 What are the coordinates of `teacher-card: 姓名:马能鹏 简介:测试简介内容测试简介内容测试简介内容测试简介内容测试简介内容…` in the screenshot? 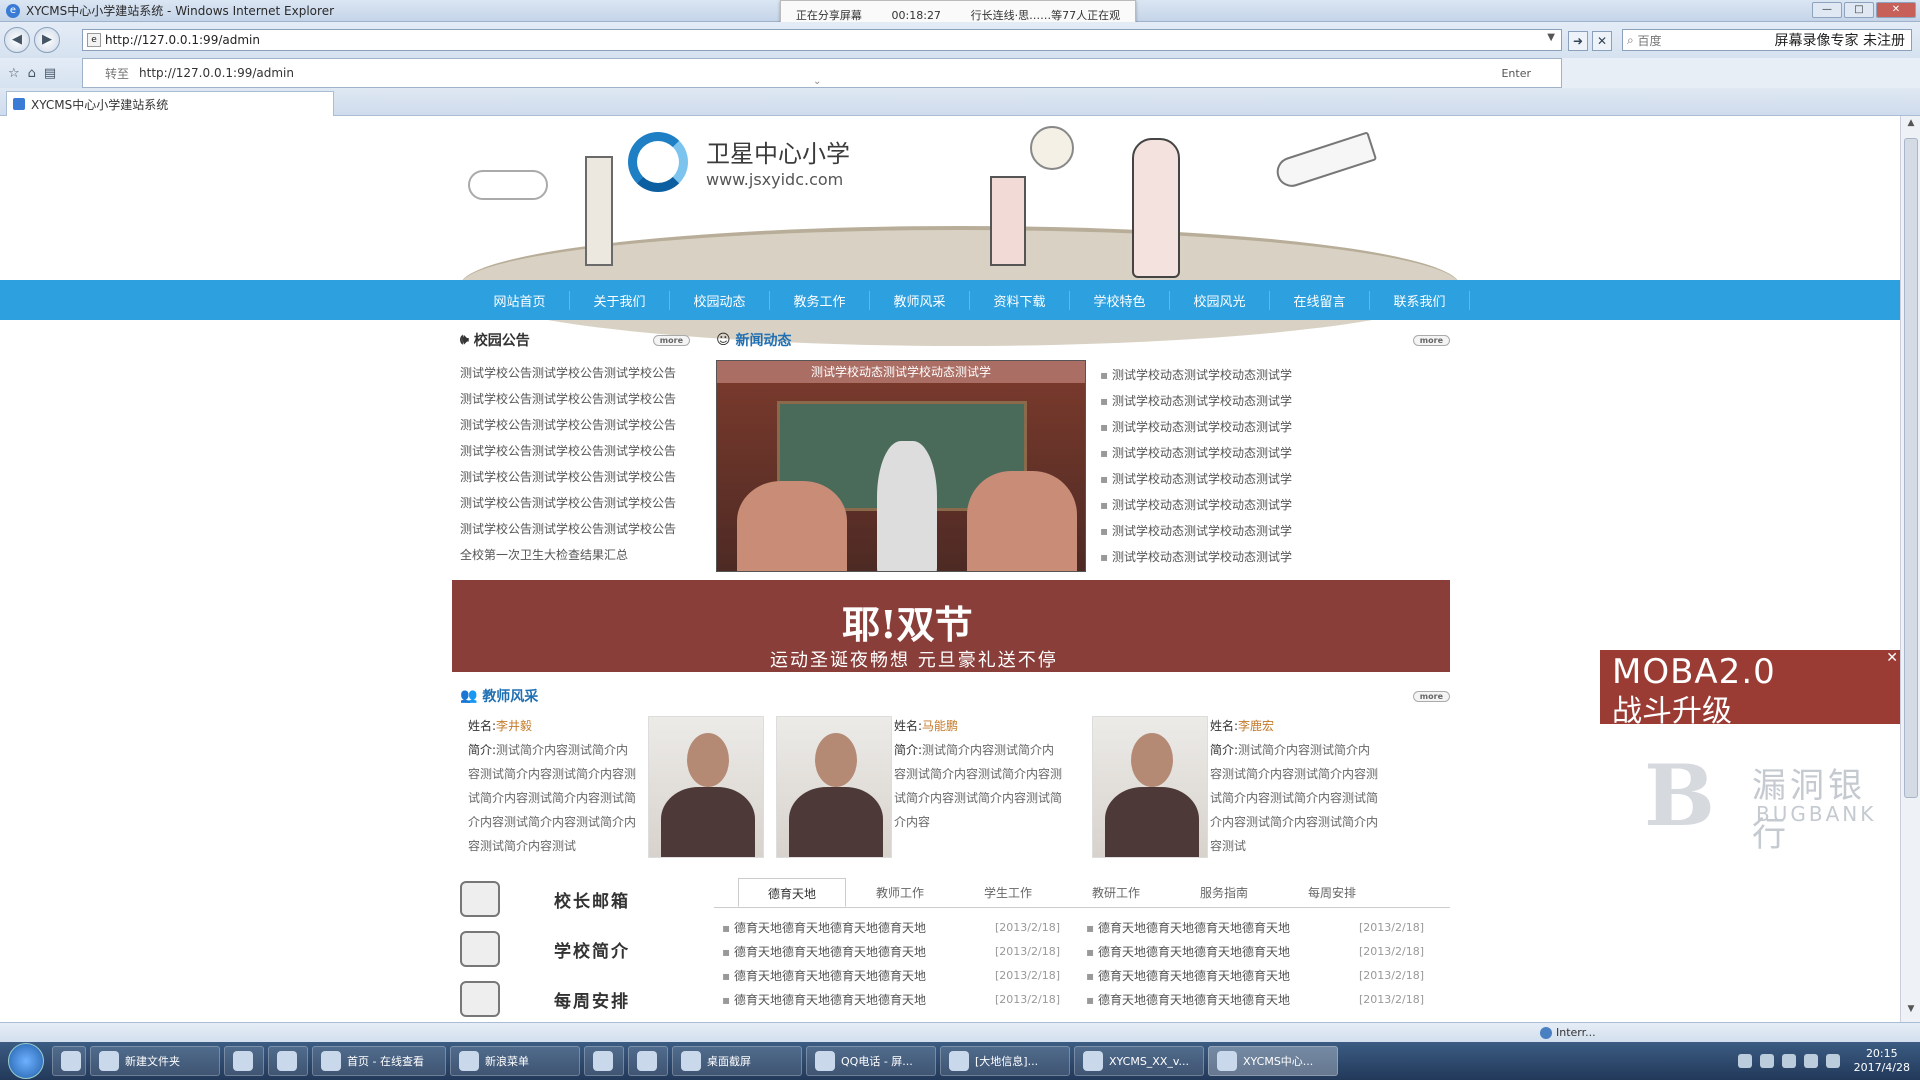 It's located at (931, 789).